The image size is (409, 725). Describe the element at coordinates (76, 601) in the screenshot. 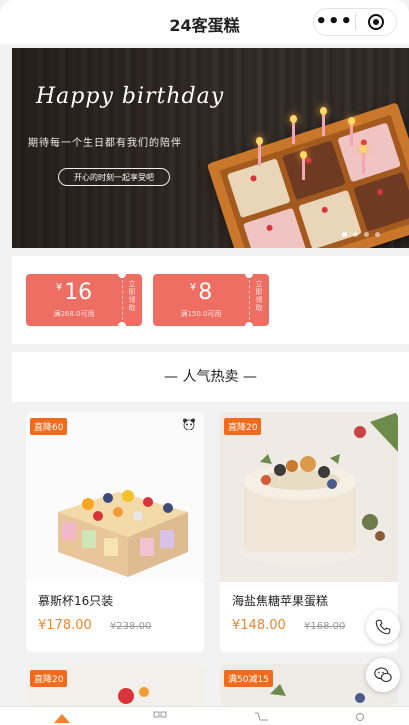

I see `product-name: 慕斯杯16只装` at that location.